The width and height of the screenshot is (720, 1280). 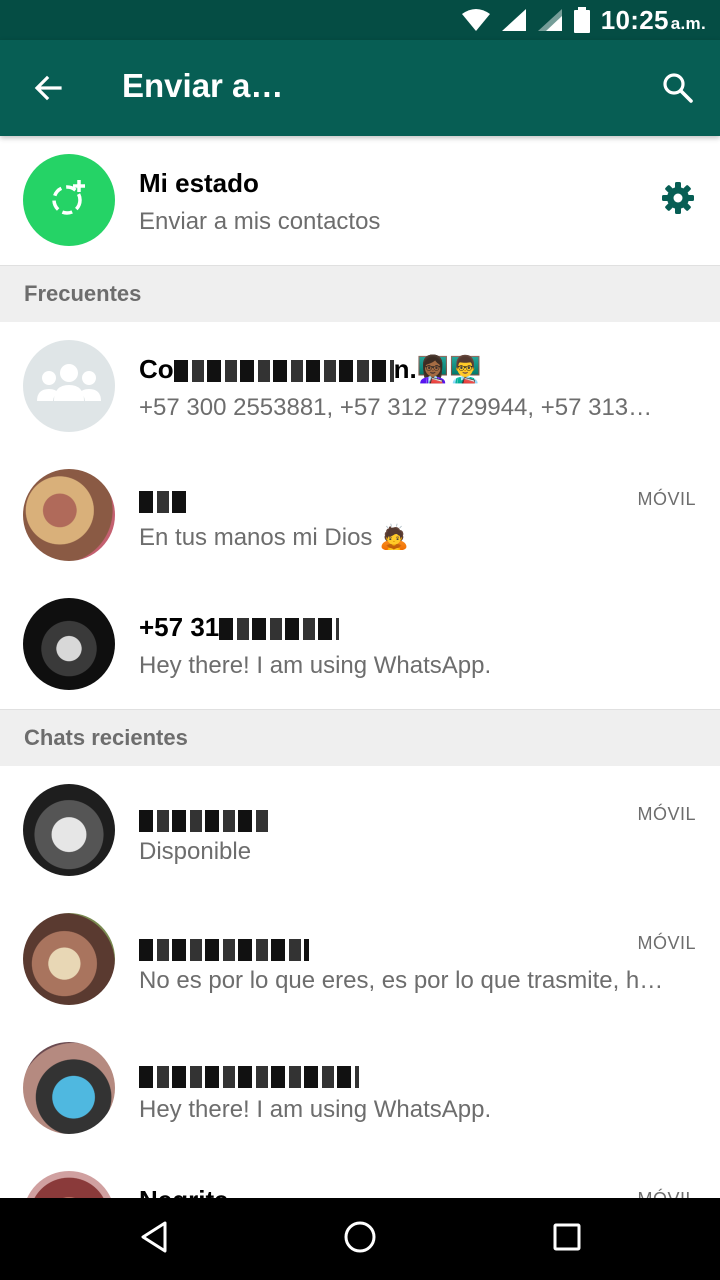 I want to click on add-status-icon, so click(x=69, y=200).